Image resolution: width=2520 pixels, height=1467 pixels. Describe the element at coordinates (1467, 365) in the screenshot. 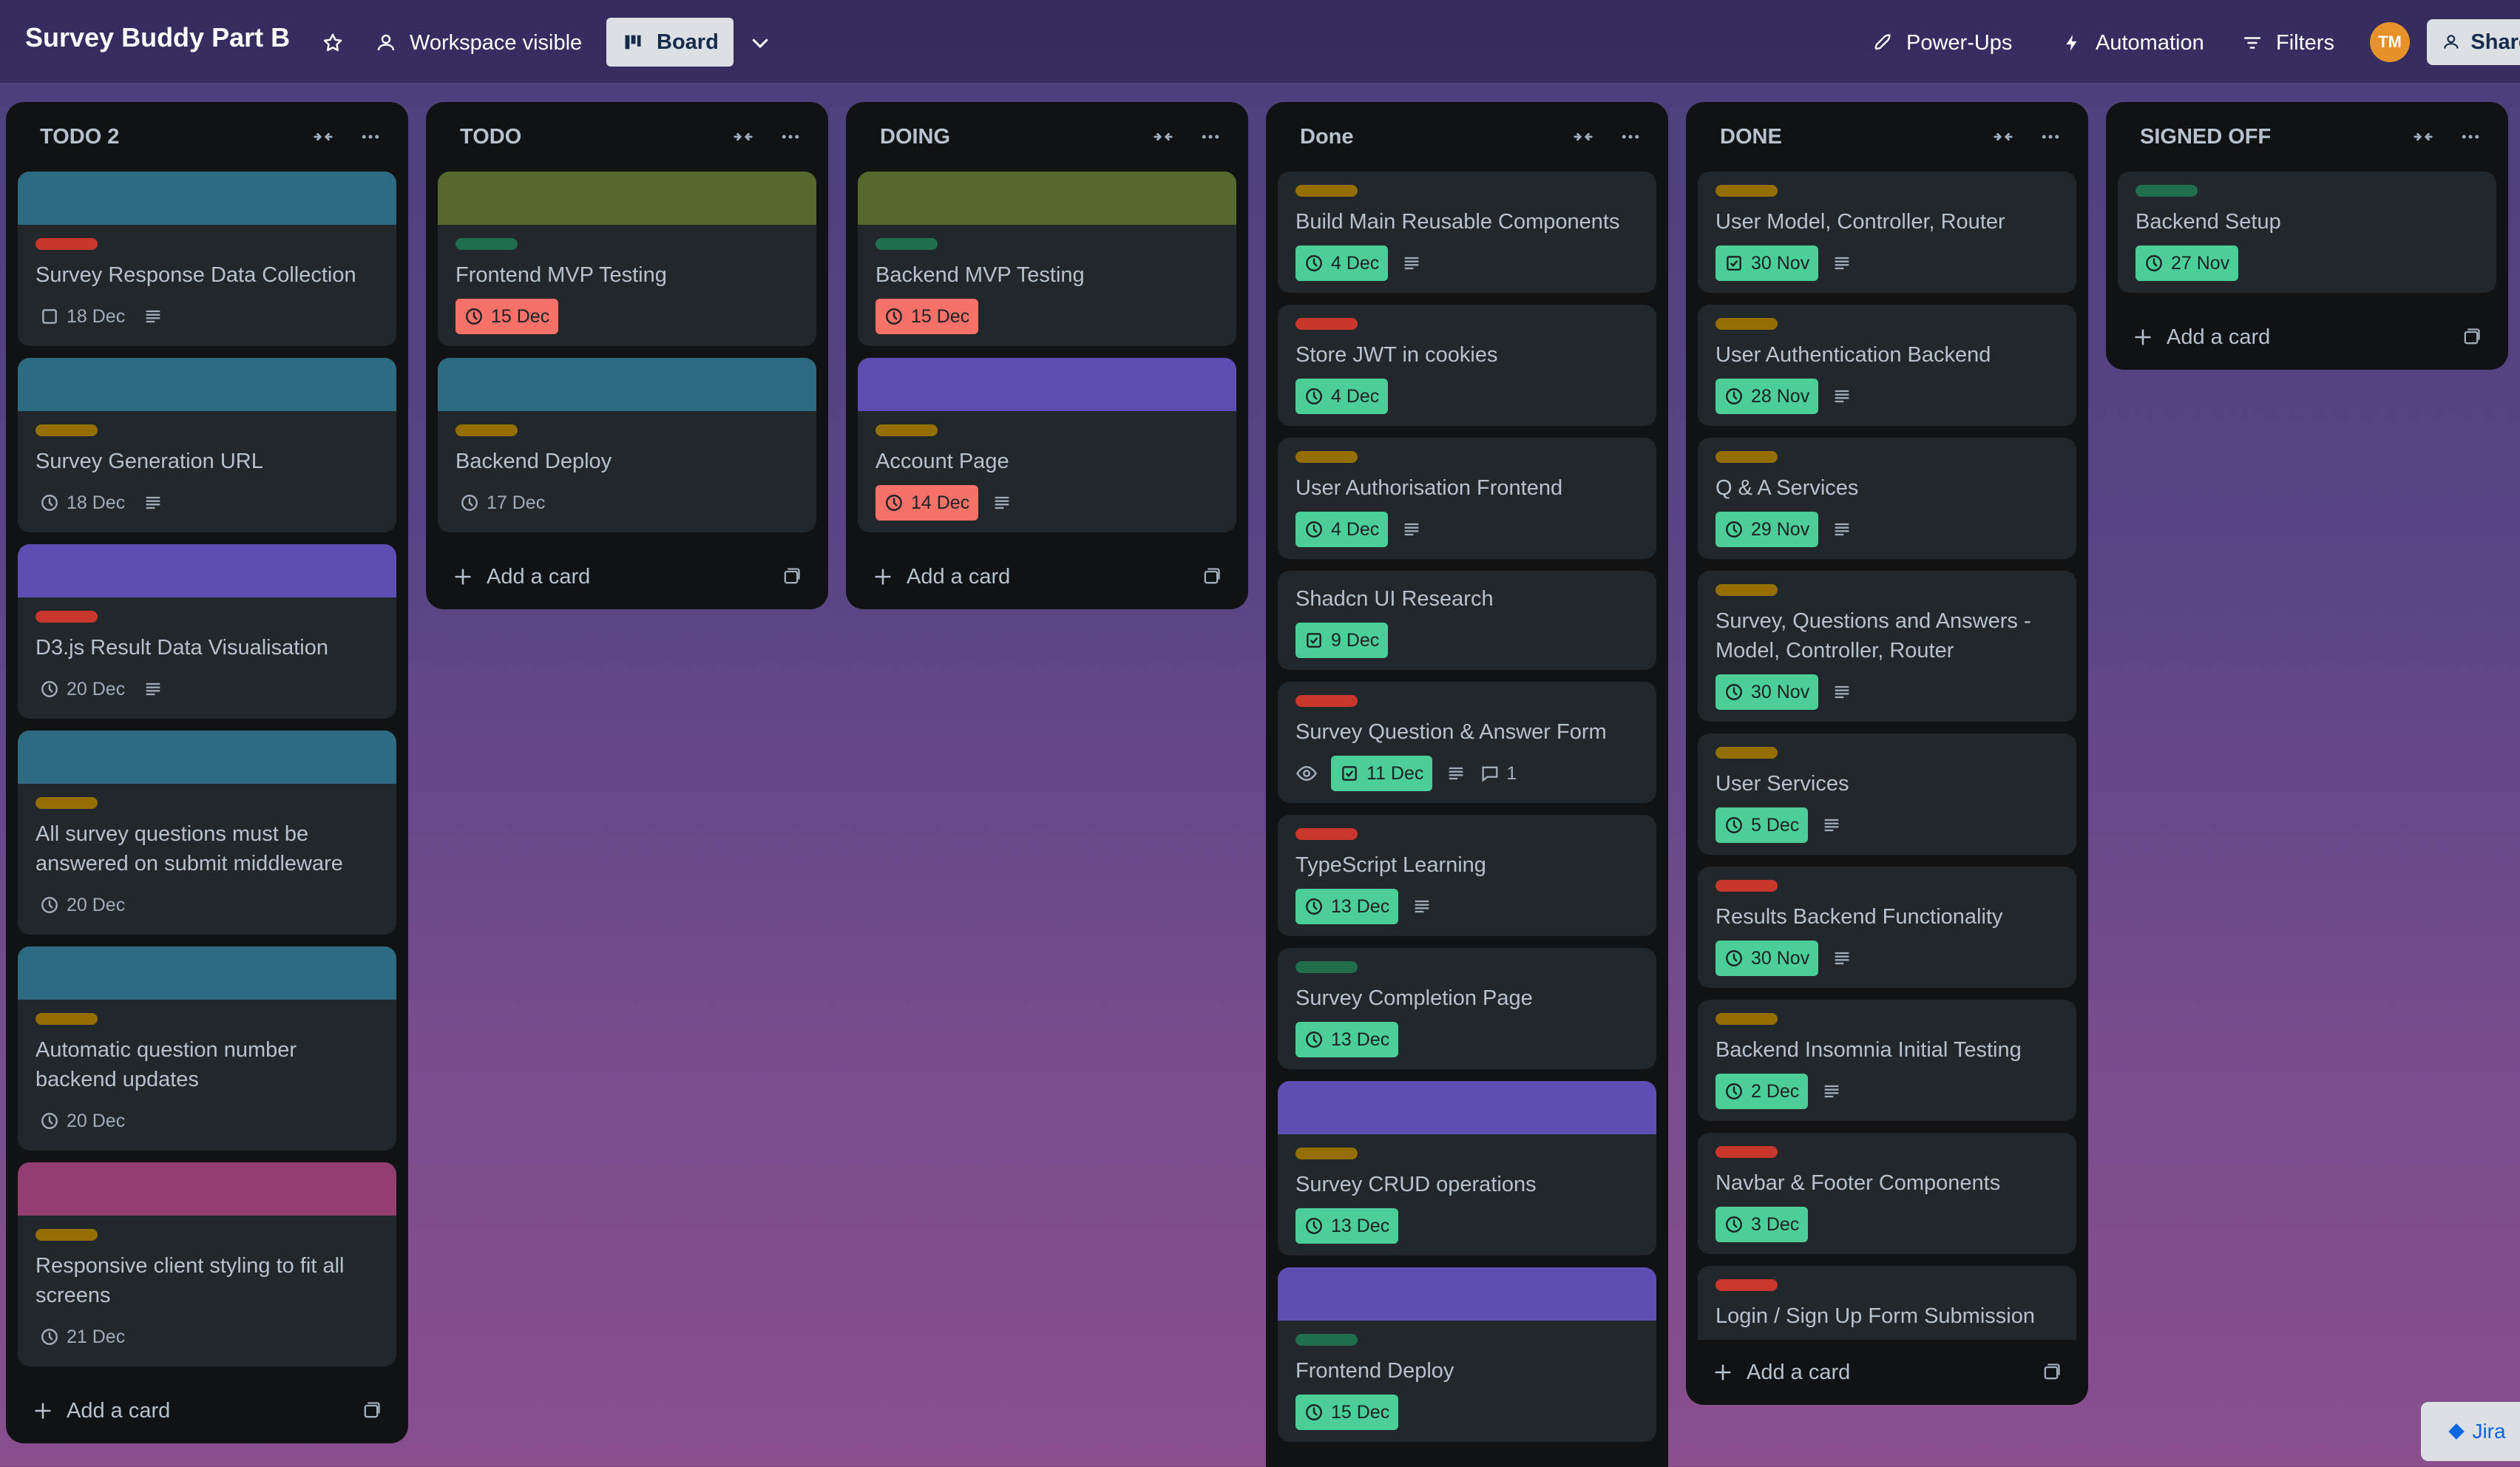

I see `card: Store JWT in cookies 4 Dec` at that location.